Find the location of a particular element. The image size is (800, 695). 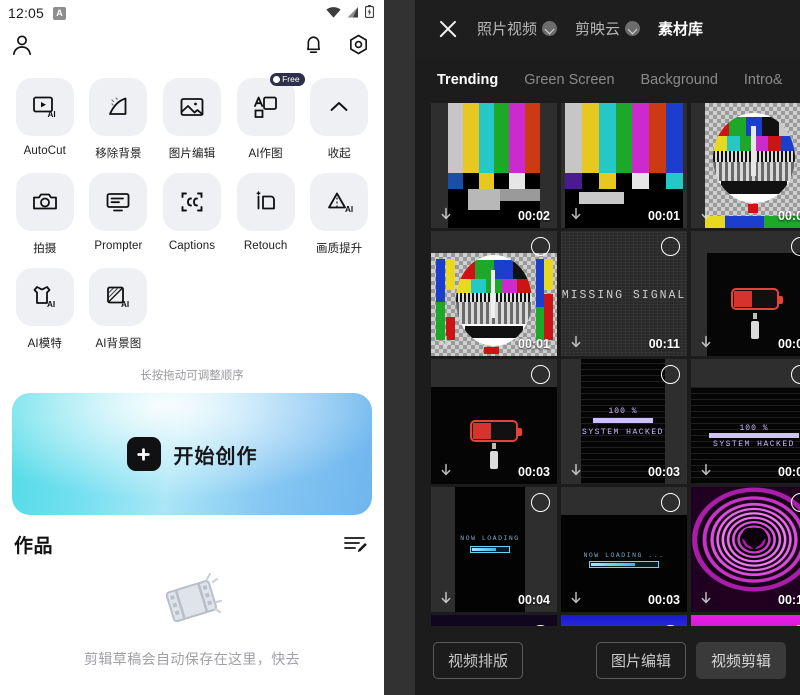

tool-label: AI背景图 is located at coordinates (118, 344).